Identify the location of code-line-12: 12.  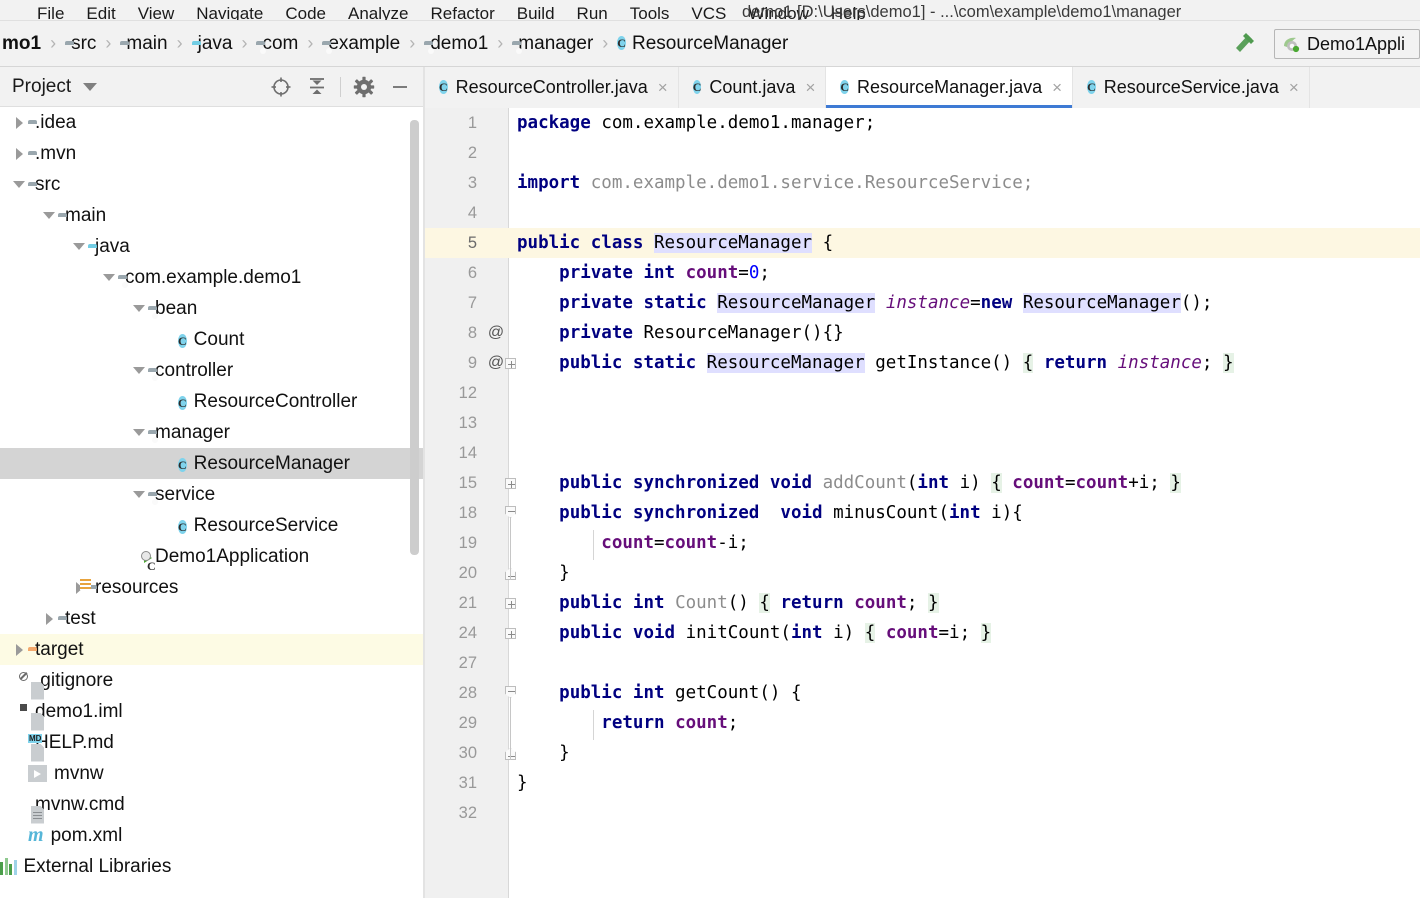
(922, 393).